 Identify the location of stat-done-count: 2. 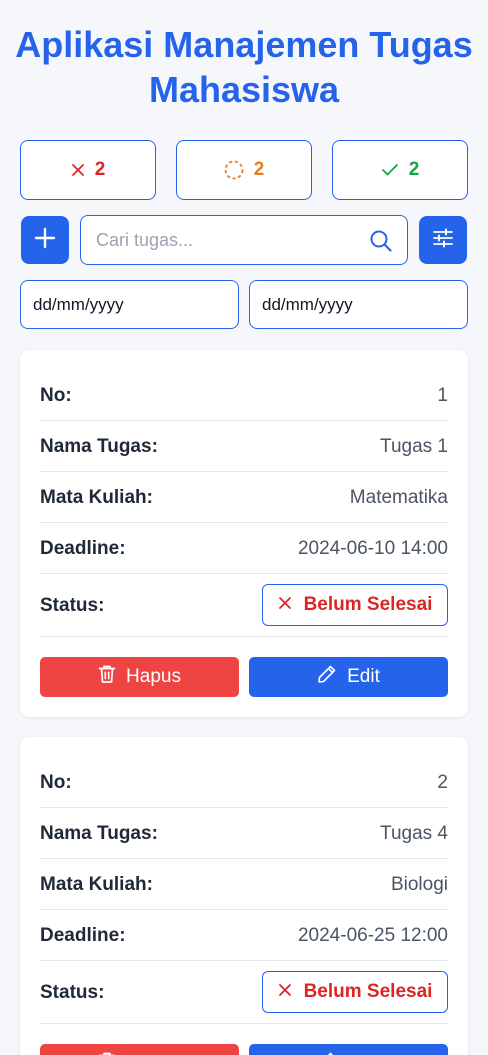
(414, 169).